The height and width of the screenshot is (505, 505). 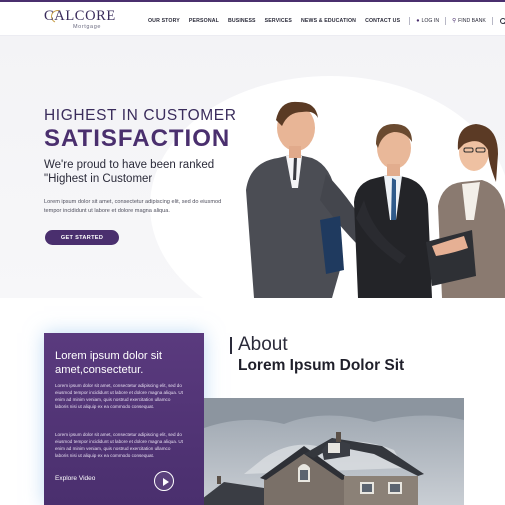 What do you see at coordinates (82, 237) in the screenshot?
I see `get-started-button: GET STARTED` at bounding box center [82, 237].